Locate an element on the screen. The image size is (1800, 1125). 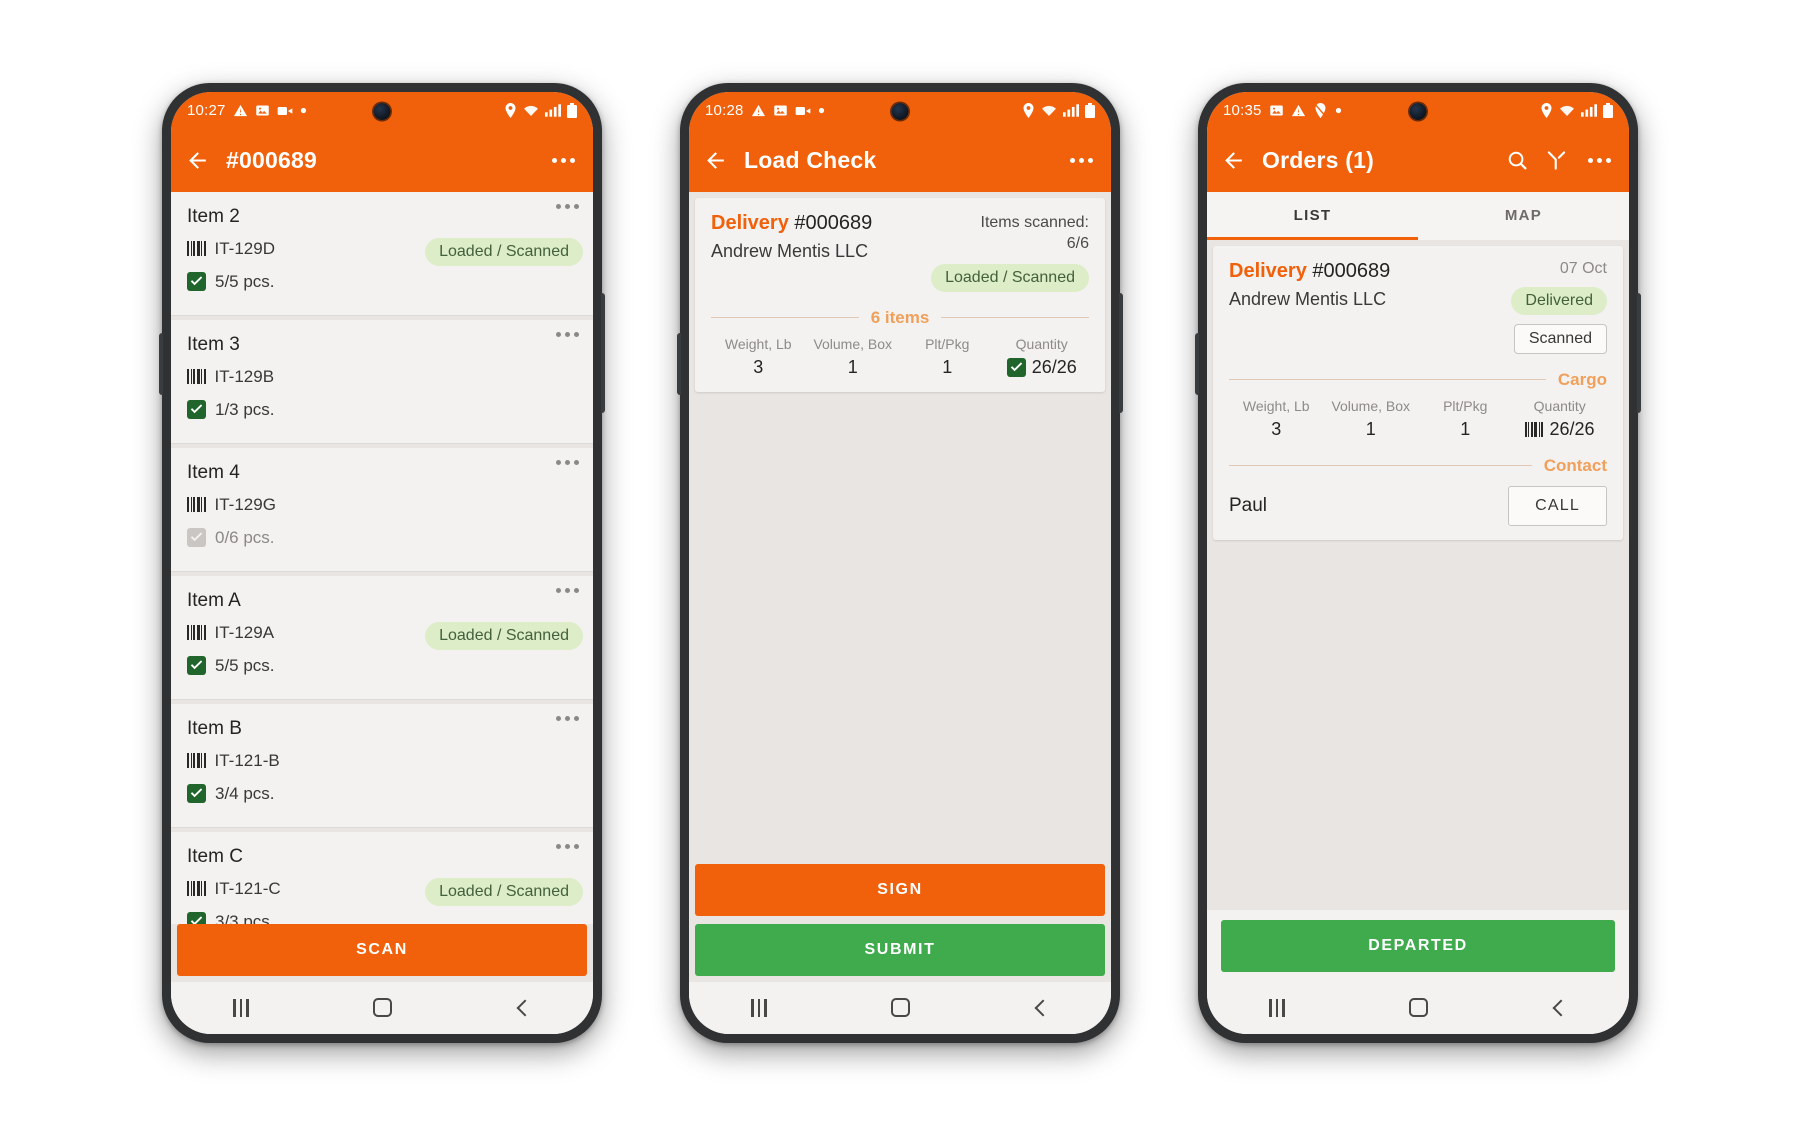
status-time: 10:28 is located at coordinates (724, 110).